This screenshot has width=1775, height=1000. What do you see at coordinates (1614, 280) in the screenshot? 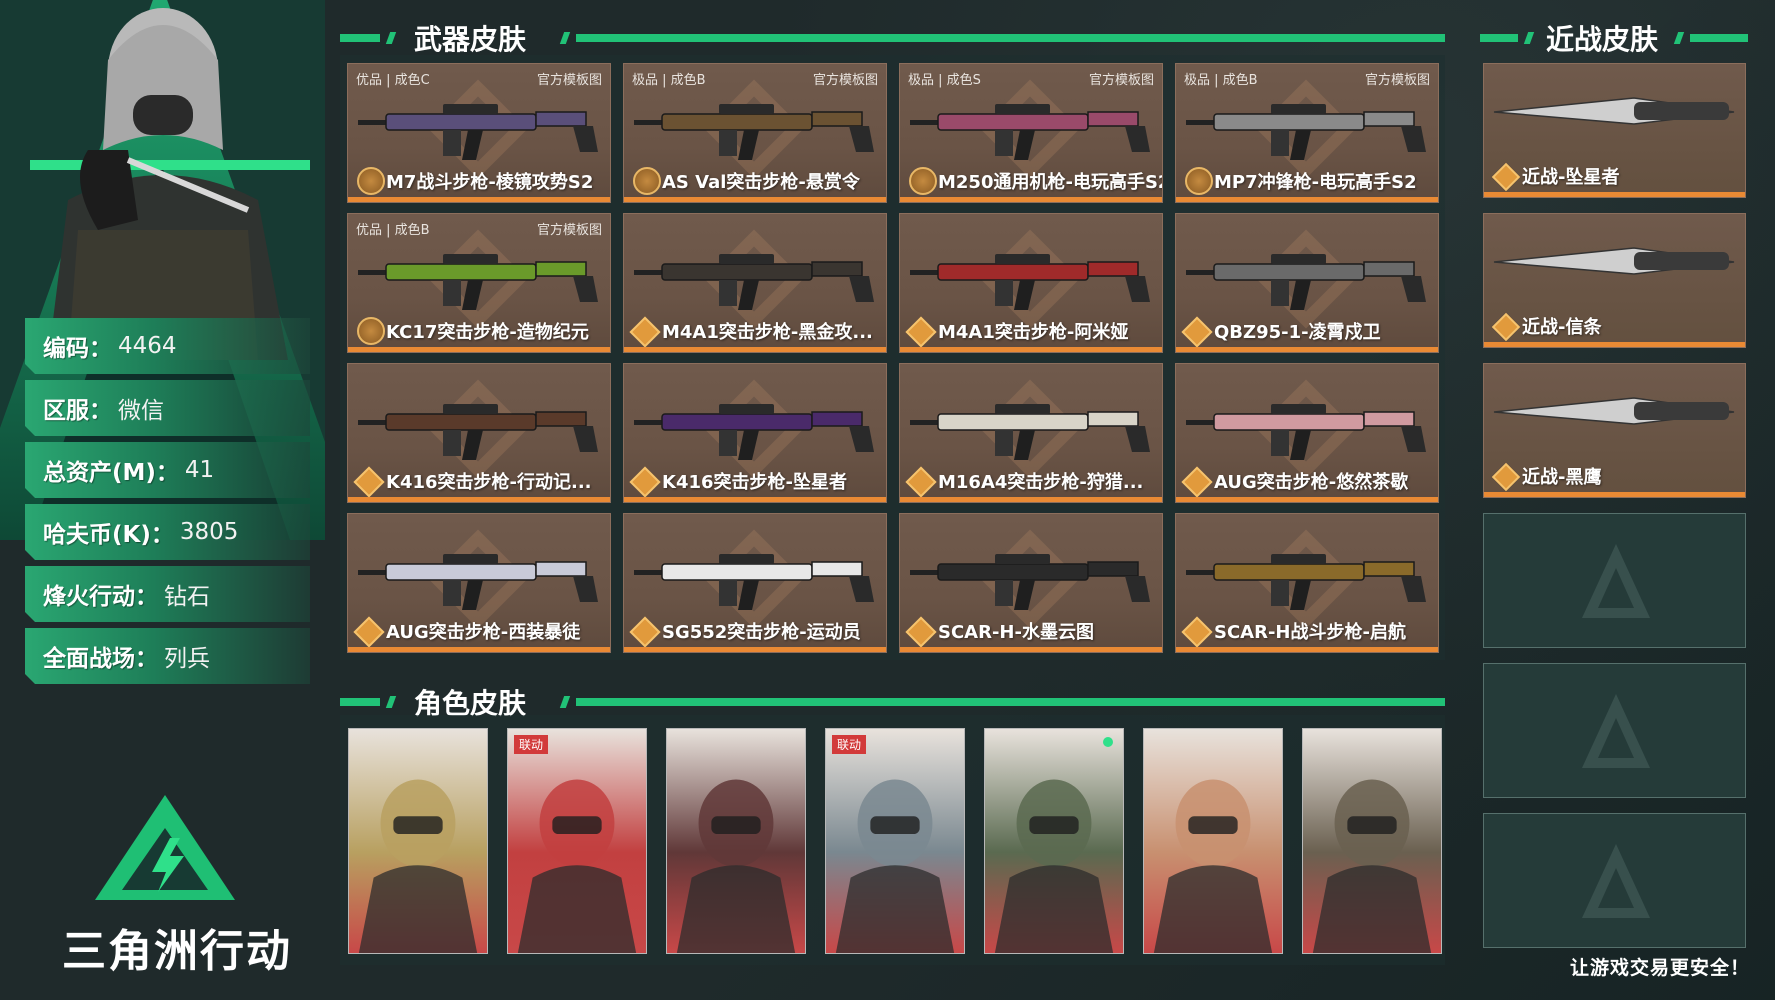
I see `melee-skin-card: 近战-信条` at bounding box center [1614, 280].